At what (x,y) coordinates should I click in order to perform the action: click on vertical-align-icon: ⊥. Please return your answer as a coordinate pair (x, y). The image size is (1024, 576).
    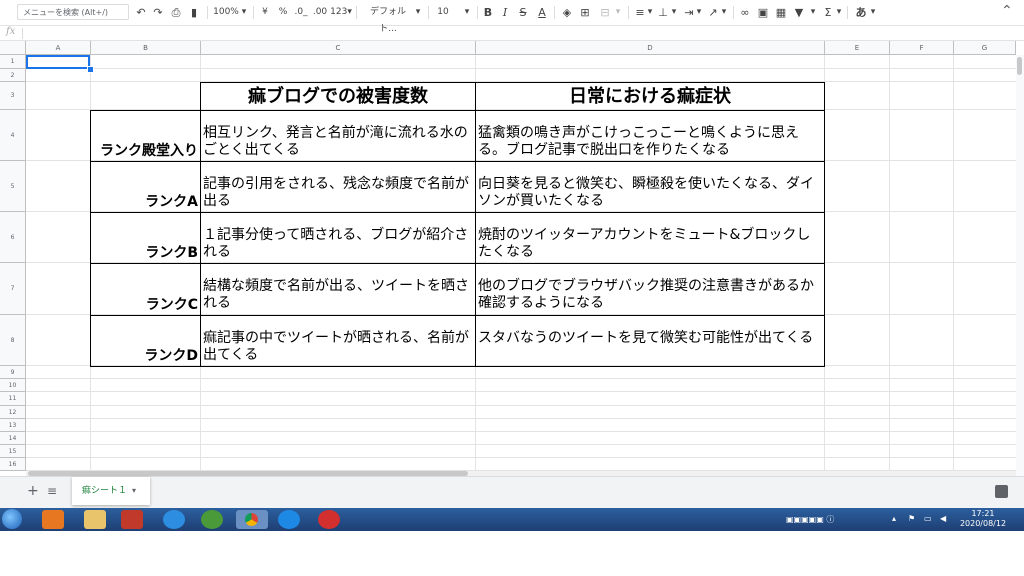
    Looking at the image, I should click on (663, 12).